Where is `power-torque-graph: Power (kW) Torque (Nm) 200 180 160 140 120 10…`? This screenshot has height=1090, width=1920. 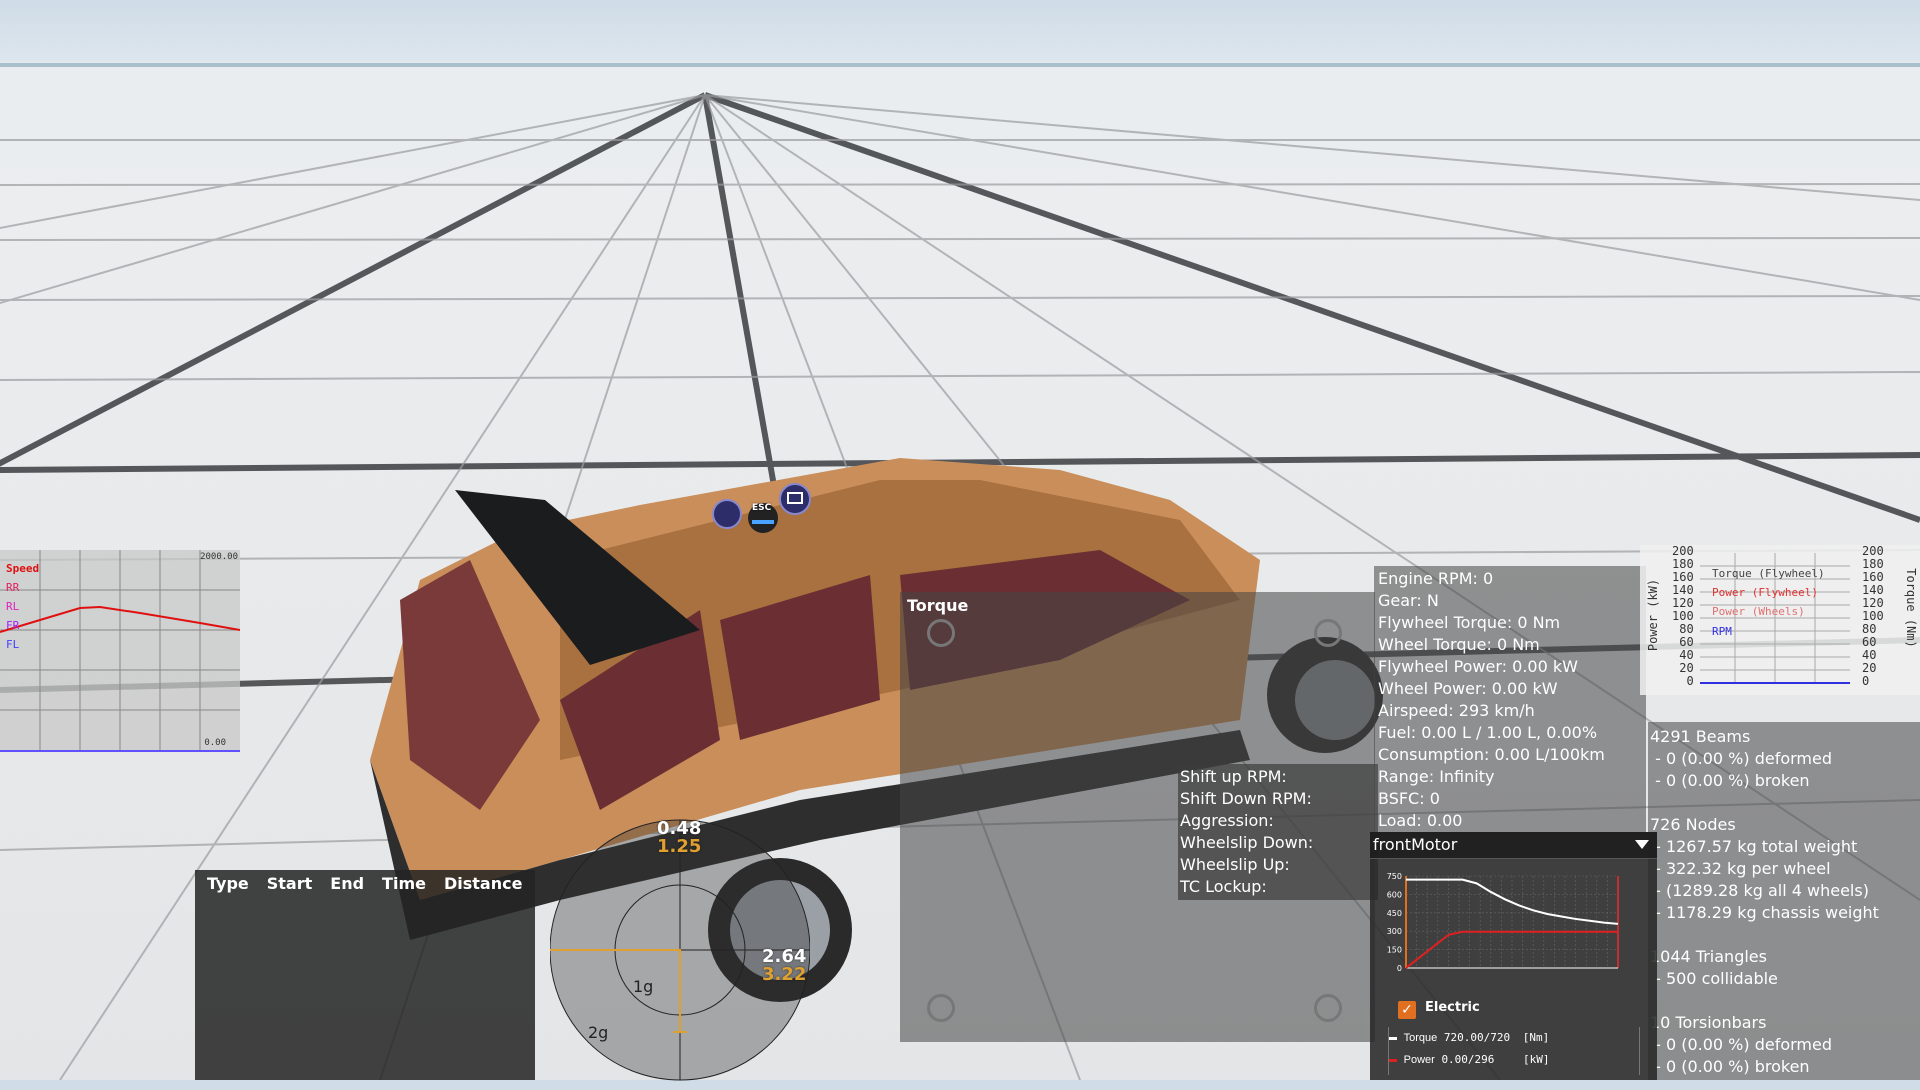
power-torque-graph: Power (kW) Torque (Nm) 200 180 160 140 120 10… is located at coordinates (1780, 620).